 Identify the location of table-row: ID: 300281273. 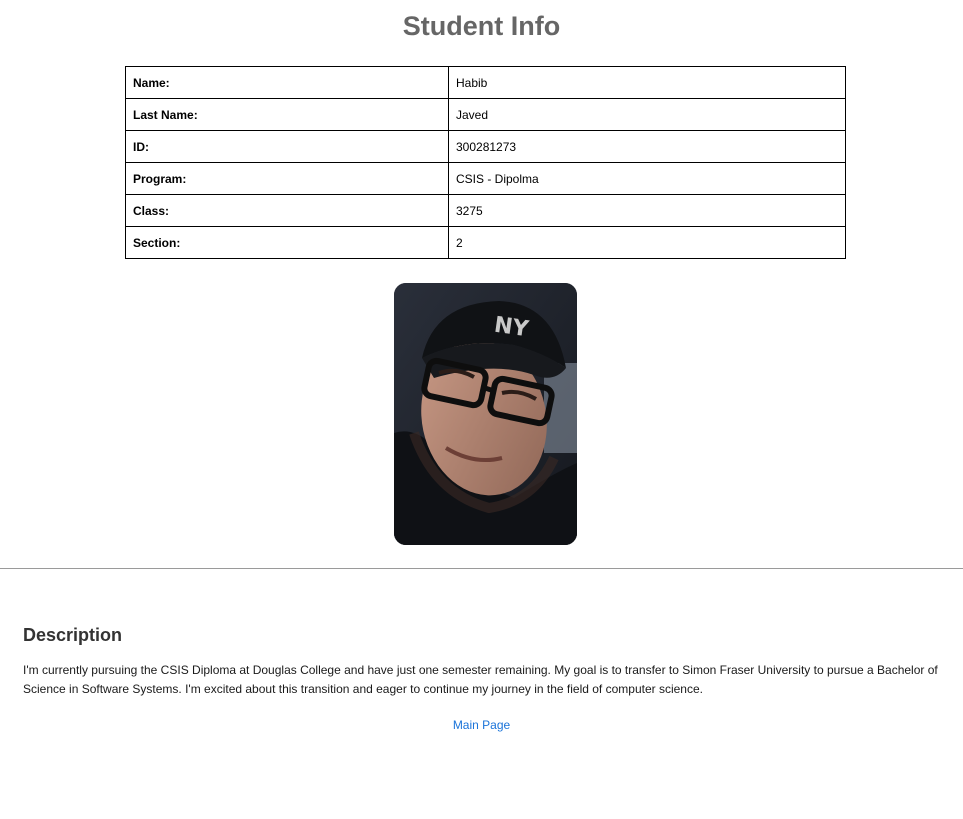
(485, 146).